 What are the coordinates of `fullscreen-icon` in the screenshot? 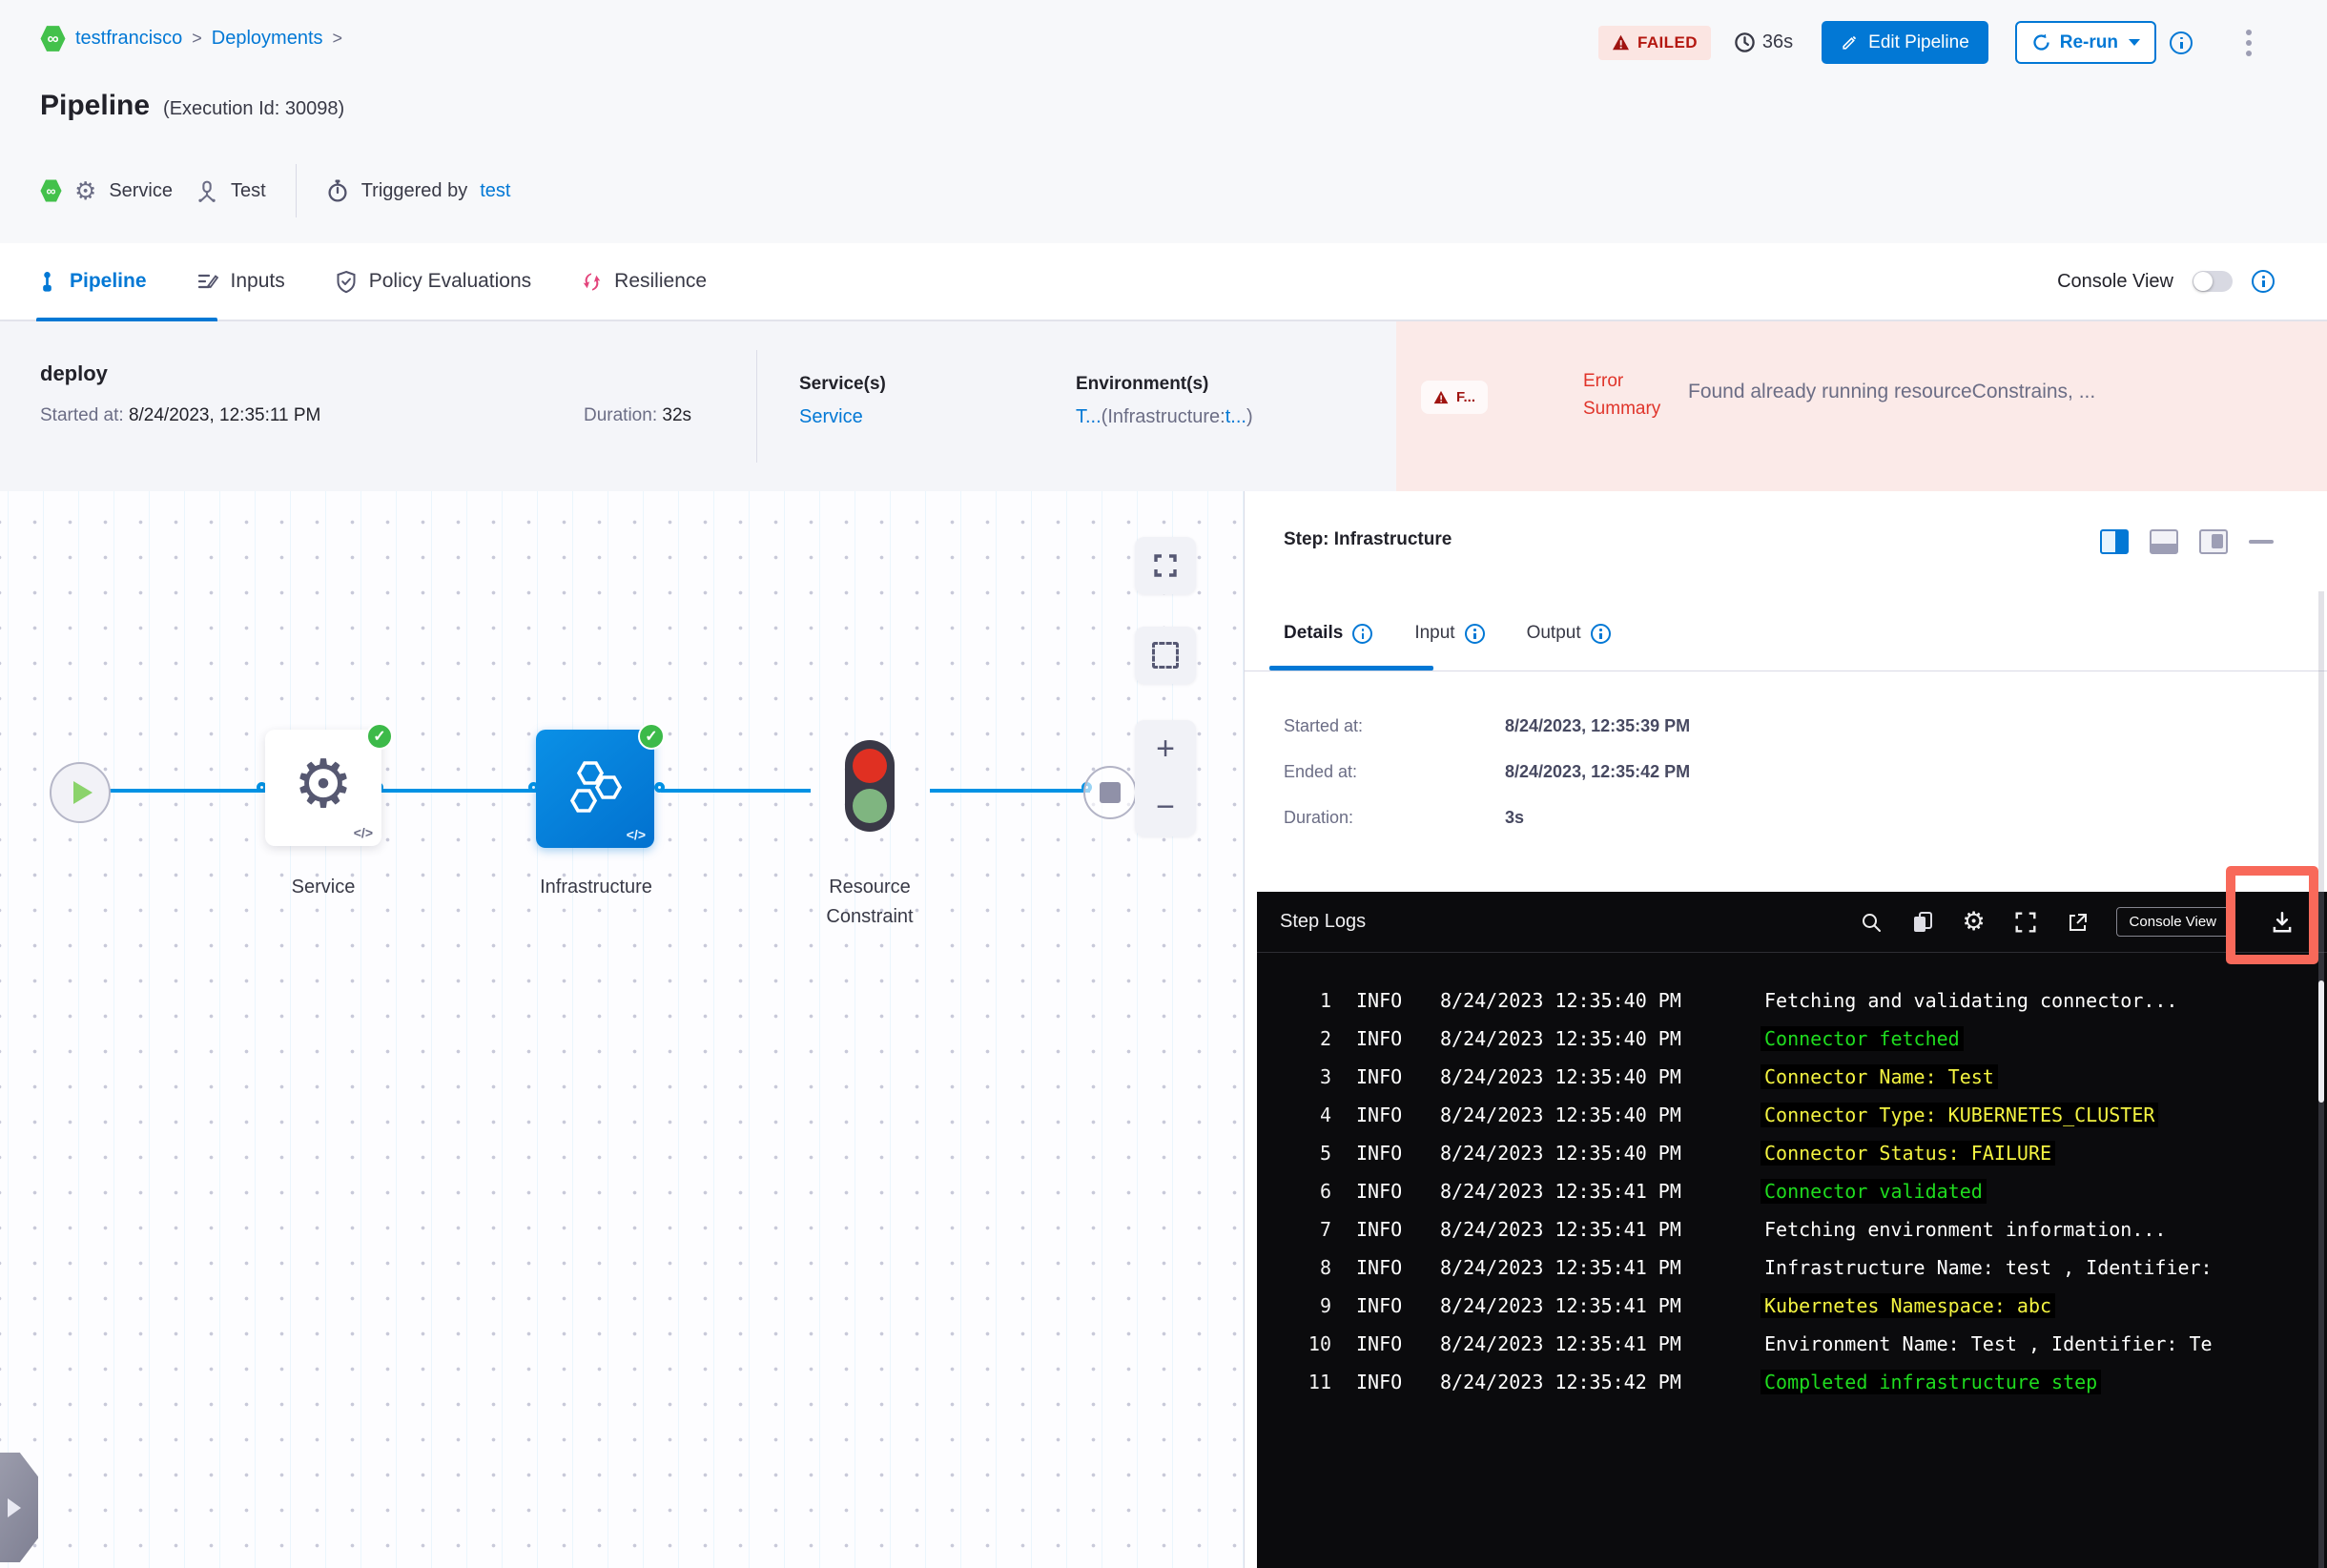 It's located at (2026, 922).